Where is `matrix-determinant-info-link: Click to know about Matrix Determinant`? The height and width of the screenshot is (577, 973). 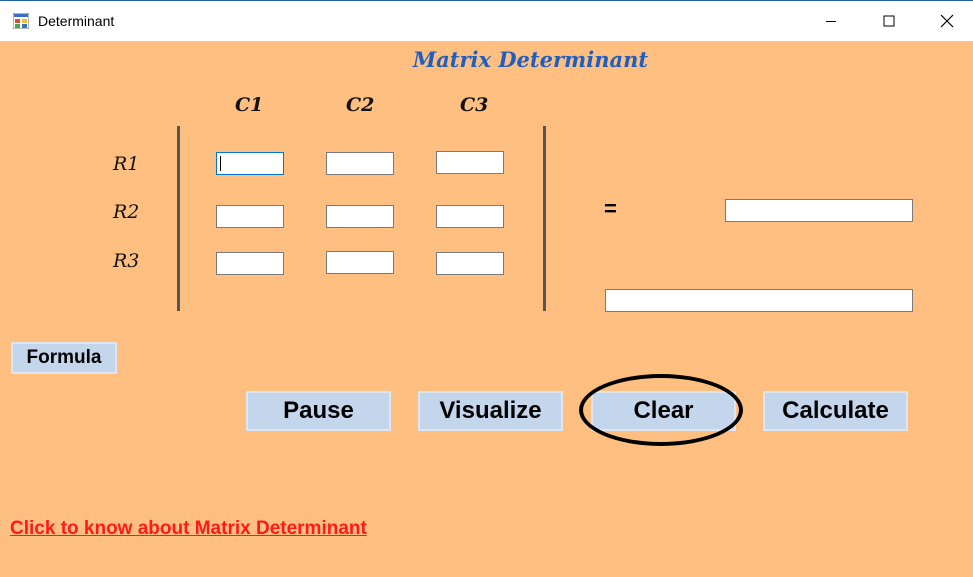 matrix-determinant-info-link: Click to know about Matrix Determinant is located at coordinates (188, 529).